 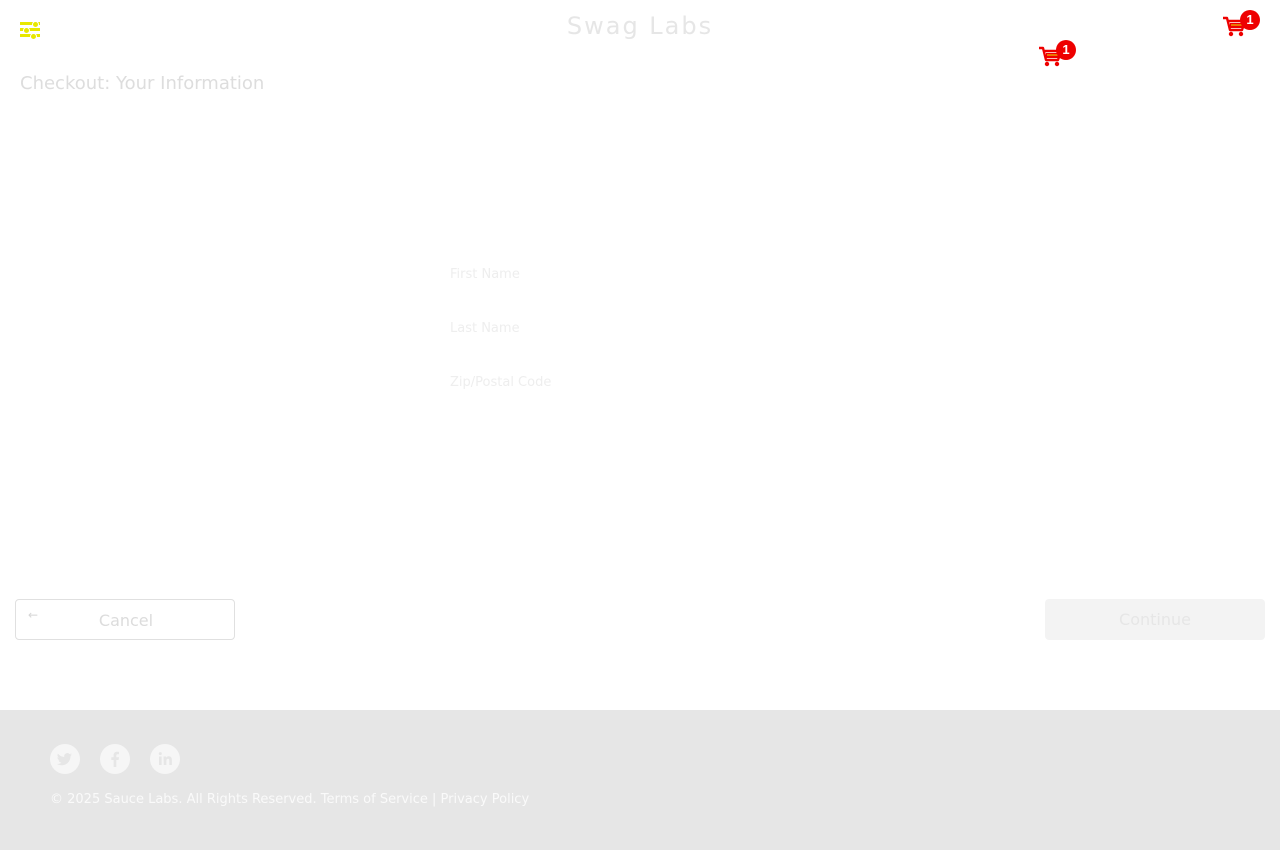 I want to click on app-logo: Swag Labs, so click(x=640, y=26).